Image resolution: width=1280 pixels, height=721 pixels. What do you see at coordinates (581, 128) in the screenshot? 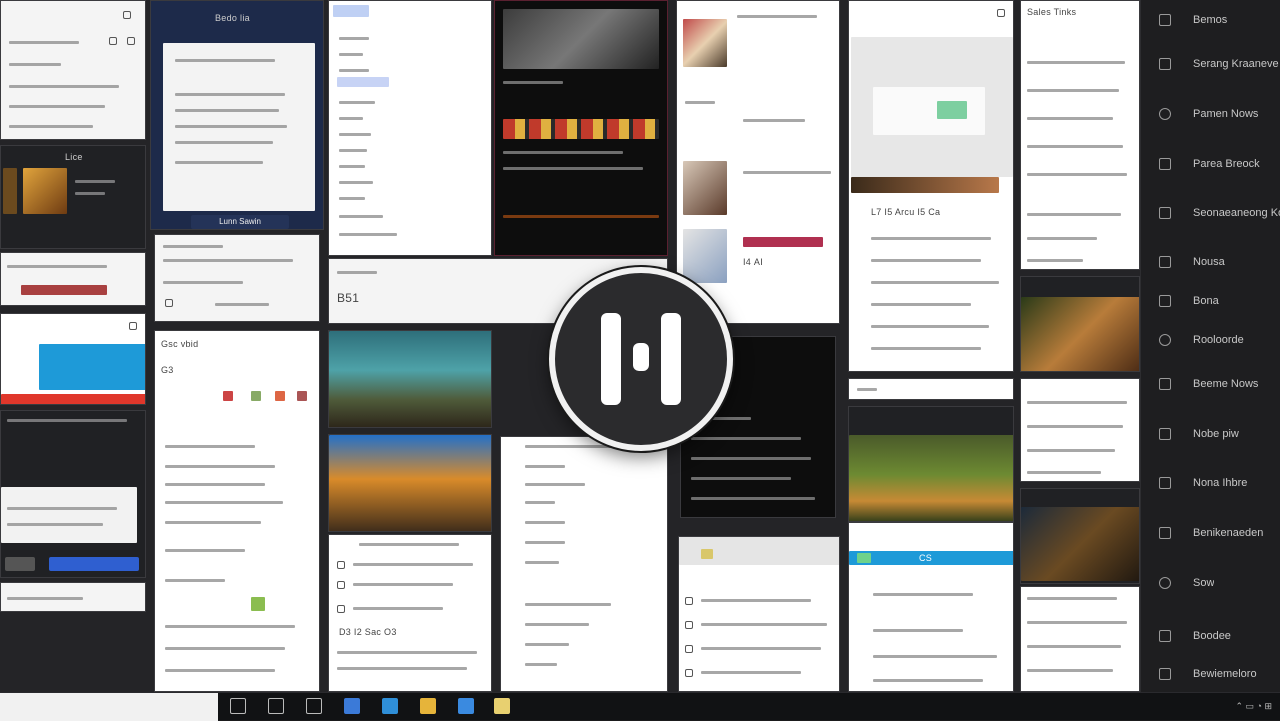
I see `video-window` at bounding box center [581, 128].